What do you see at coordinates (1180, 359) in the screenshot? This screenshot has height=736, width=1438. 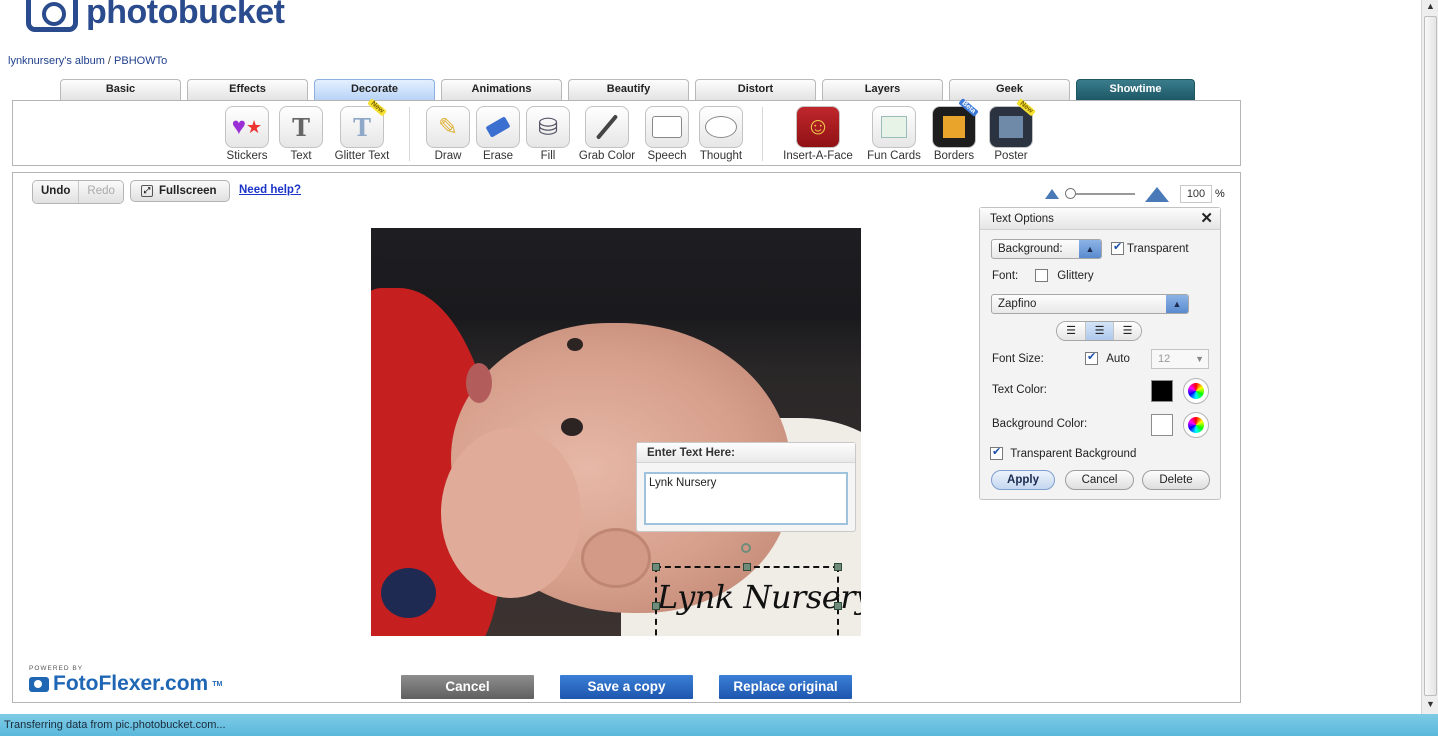 I see `font-size-select: 12 ▼` at bounding box center [1180, 359].